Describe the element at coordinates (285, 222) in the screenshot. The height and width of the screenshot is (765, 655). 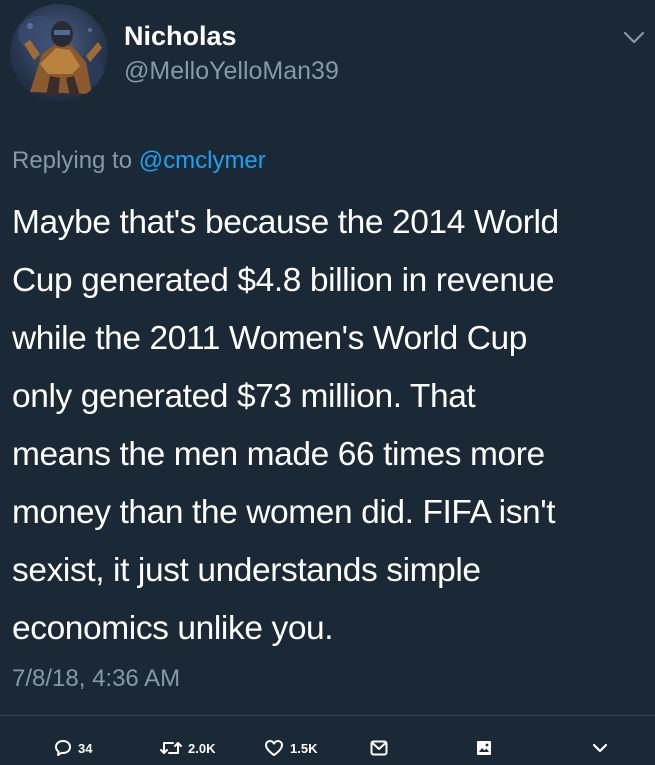
I see `tweet-text-line: Maybe that's because the 2014 World` at that location.